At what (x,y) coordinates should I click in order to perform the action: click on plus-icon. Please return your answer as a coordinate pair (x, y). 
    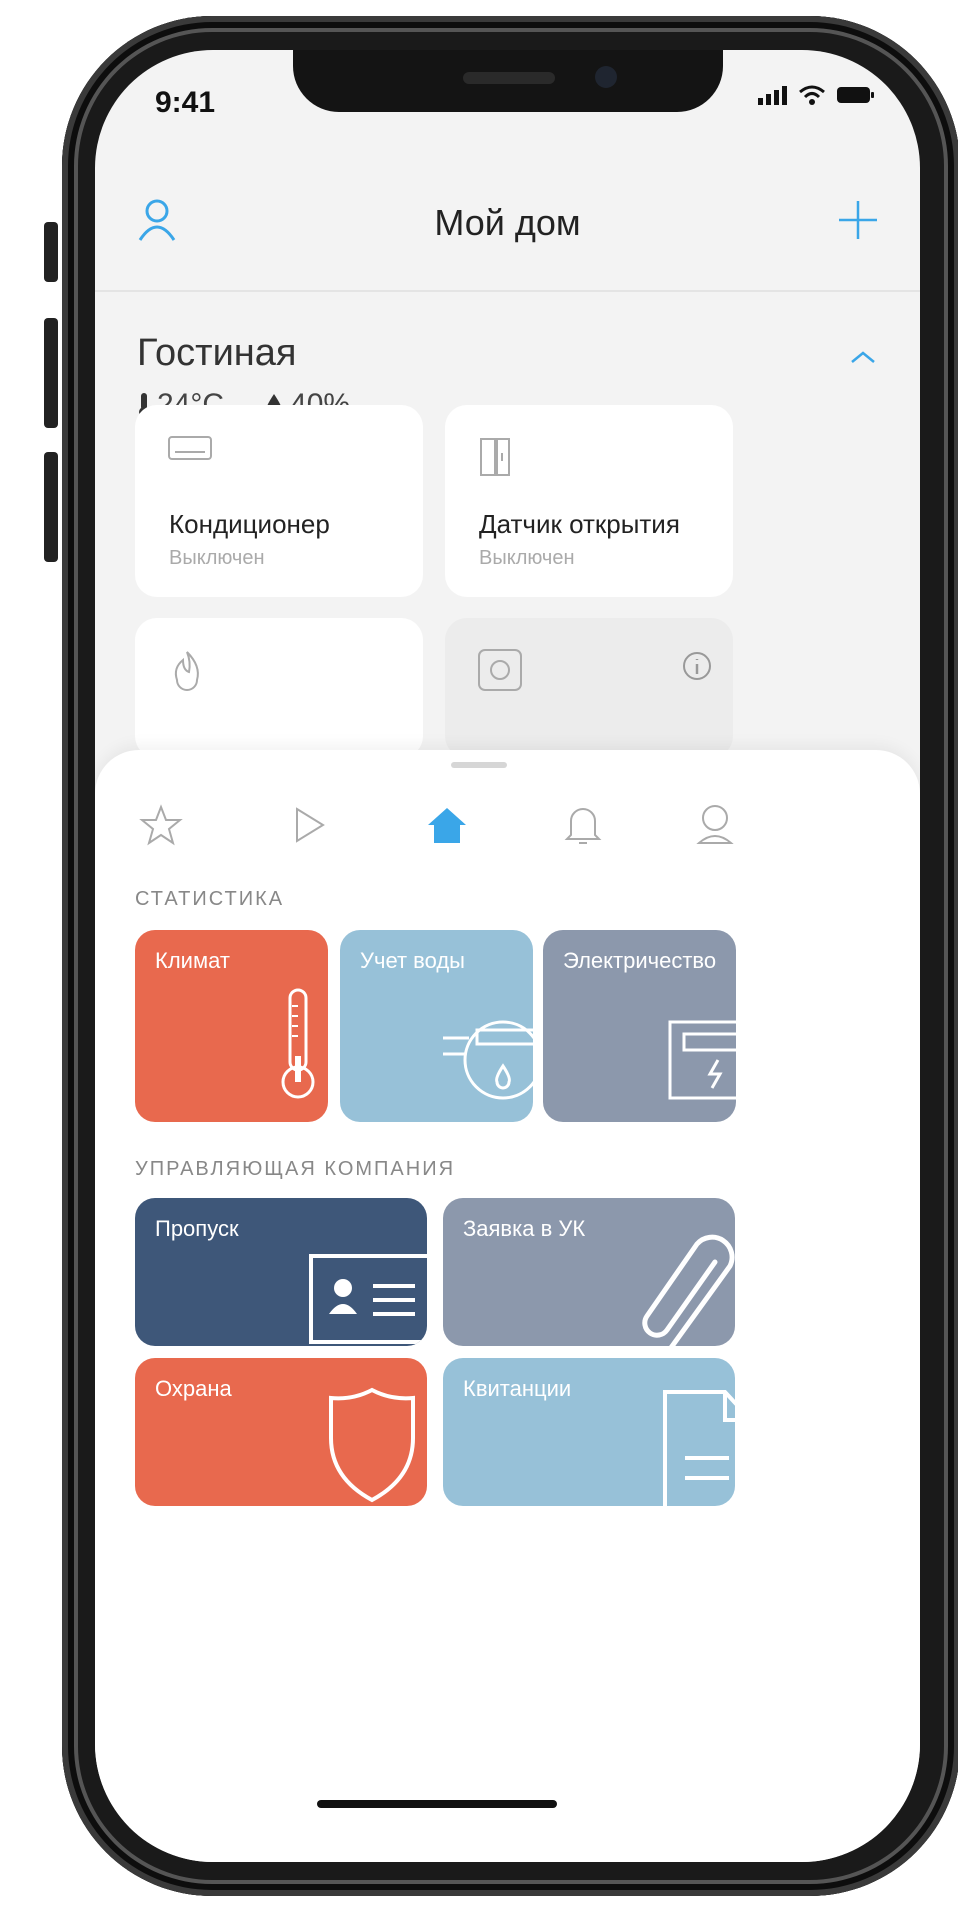
    Looking at the image, I should click on (858, 222).